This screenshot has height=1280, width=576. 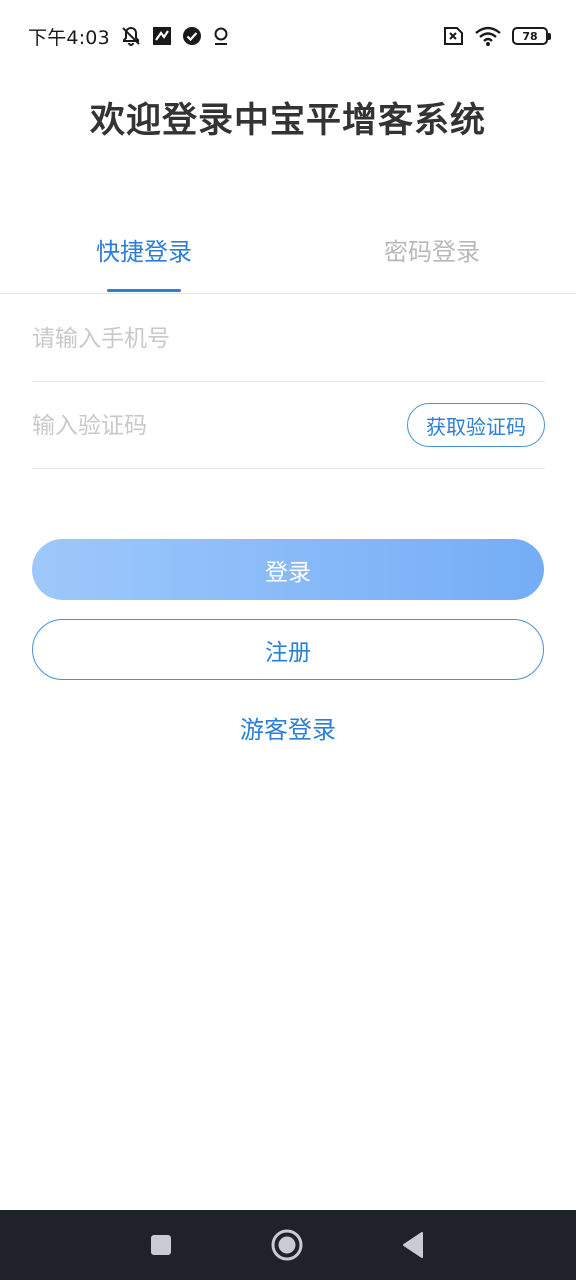 I want to click on home-icon, so click(x=287, y=1245).